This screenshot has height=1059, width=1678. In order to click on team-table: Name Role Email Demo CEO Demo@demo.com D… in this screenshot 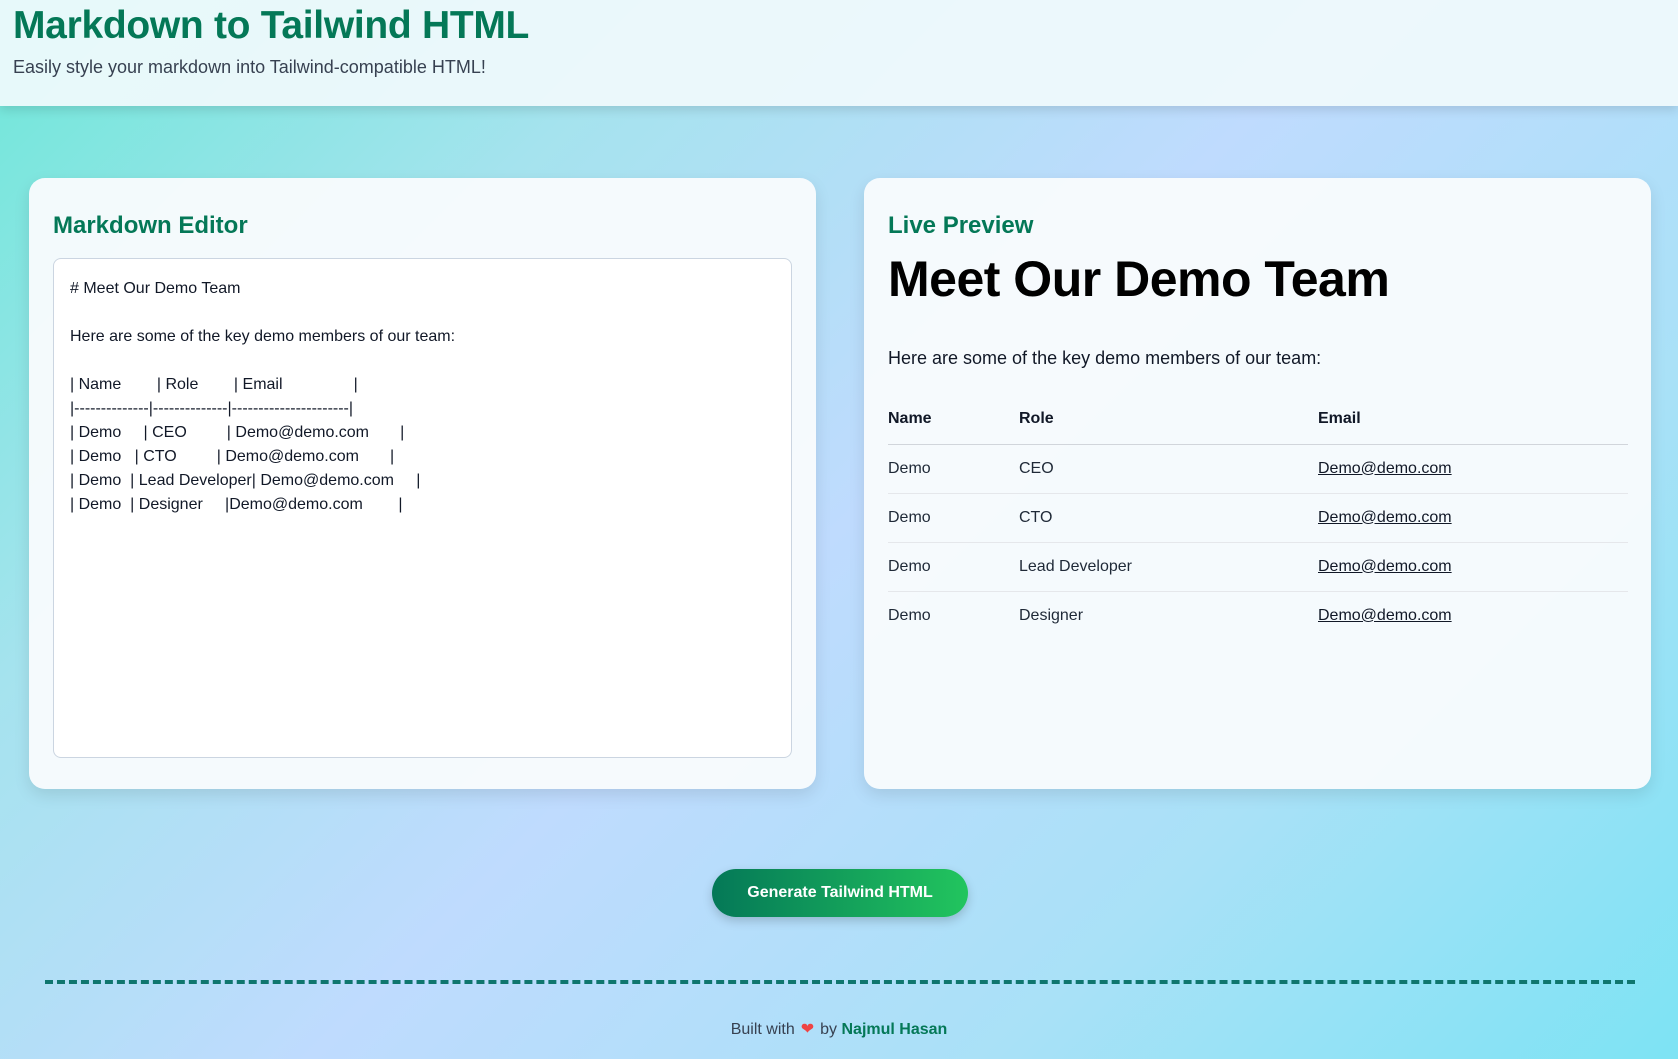, I will do `click(1258, 517)`.